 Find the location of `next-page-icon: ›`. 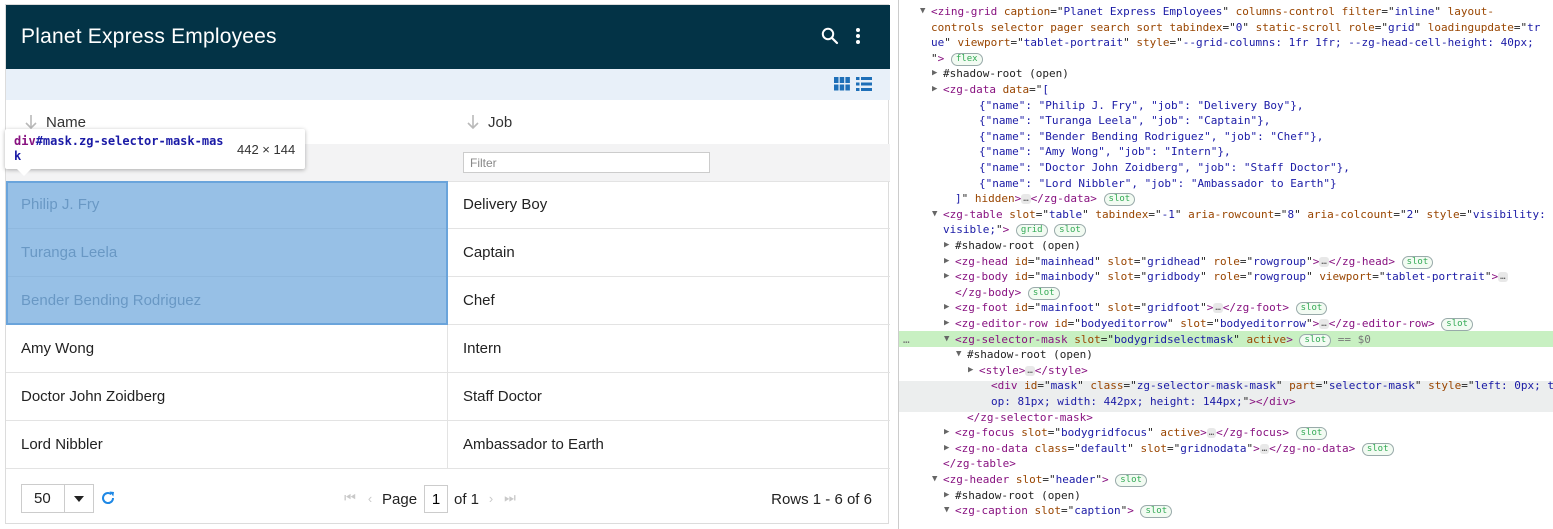

next-page-icon: › is located at coordinates (491, 498).